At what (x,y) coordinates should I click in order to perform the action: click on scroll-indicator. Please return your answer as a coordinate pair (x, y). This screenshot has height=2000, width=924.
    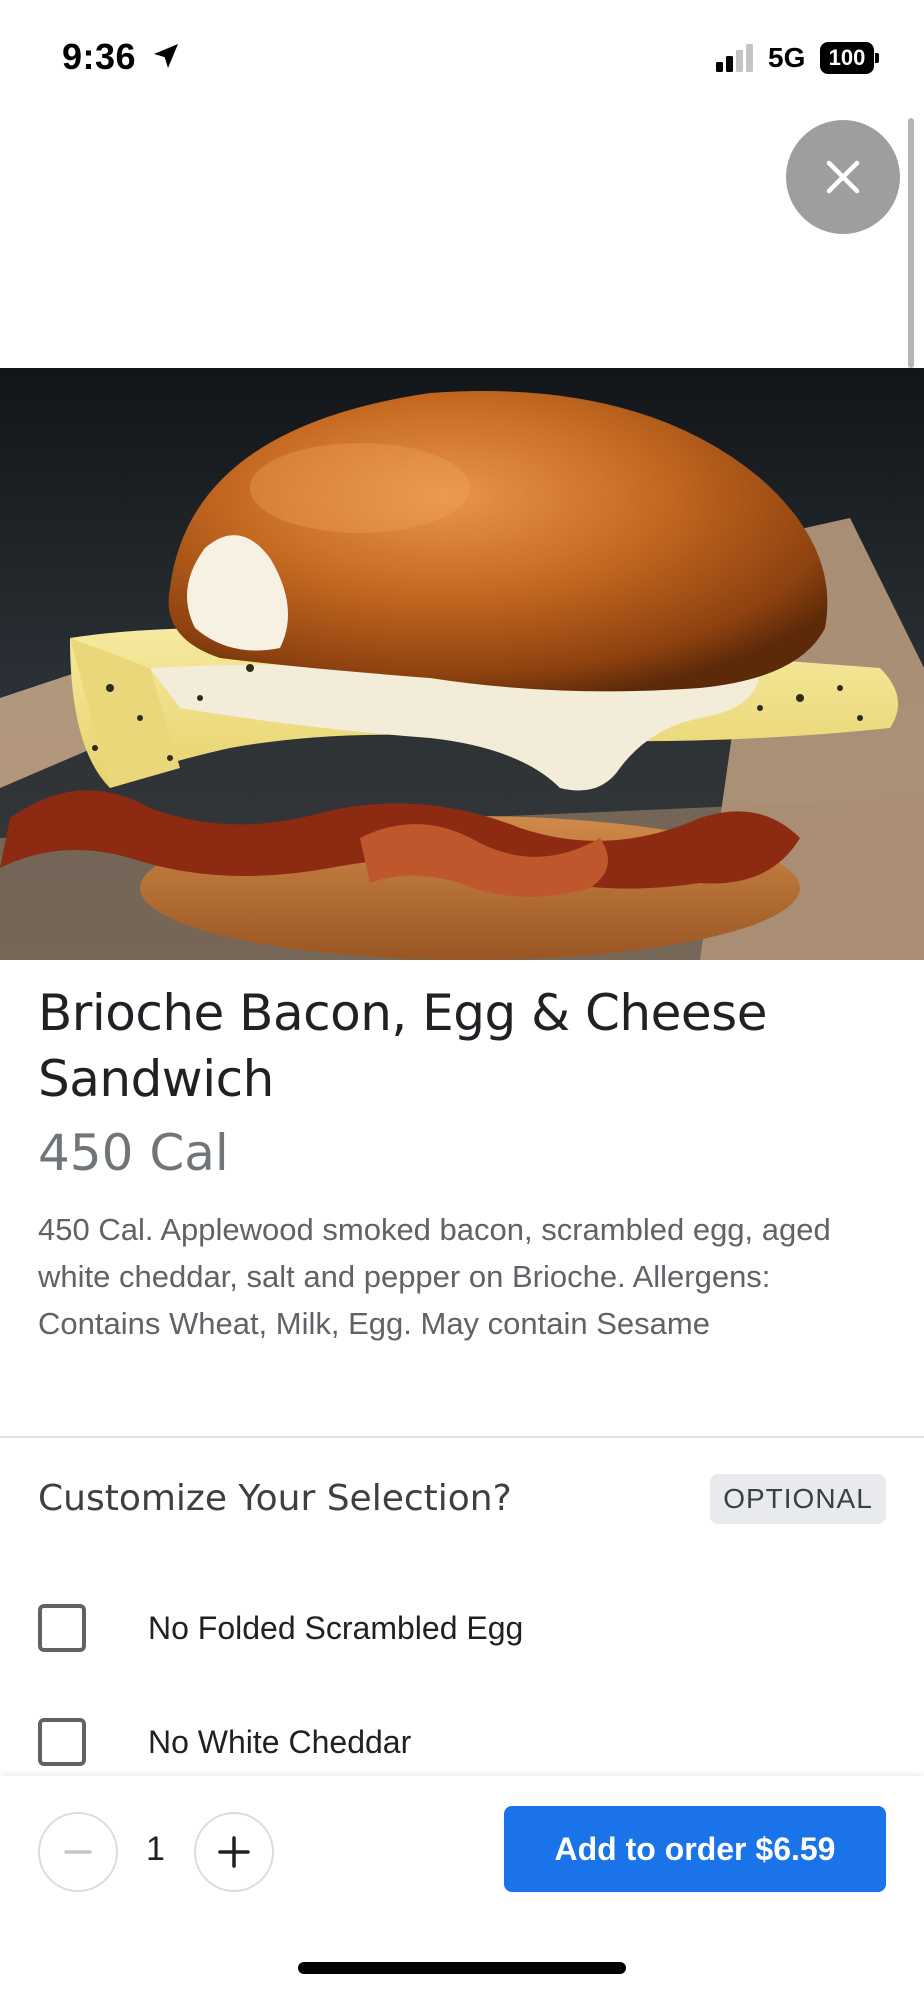
    Looking at the image, I should click on (911, 243).